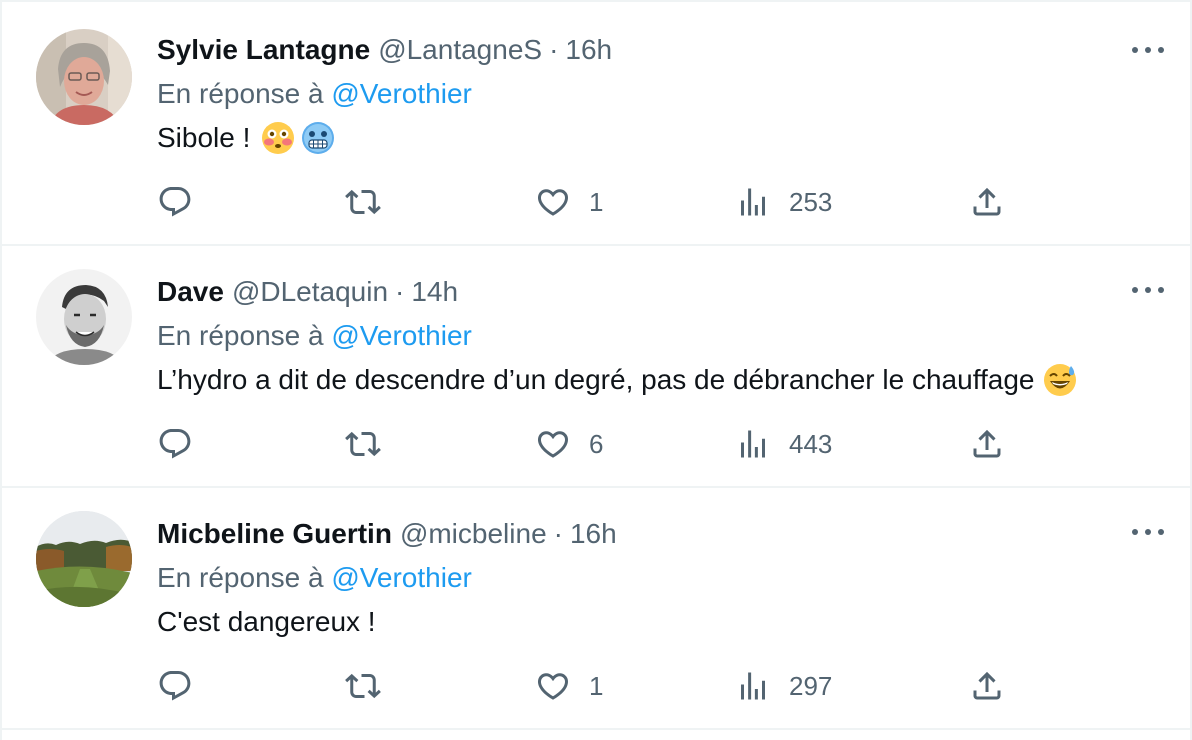 The width and height of the screenshot is (1192, 740). What do you see at coordinates (811, 201) in the screenshot?
I see `views-count: 253` at bounding box center [811, 201].